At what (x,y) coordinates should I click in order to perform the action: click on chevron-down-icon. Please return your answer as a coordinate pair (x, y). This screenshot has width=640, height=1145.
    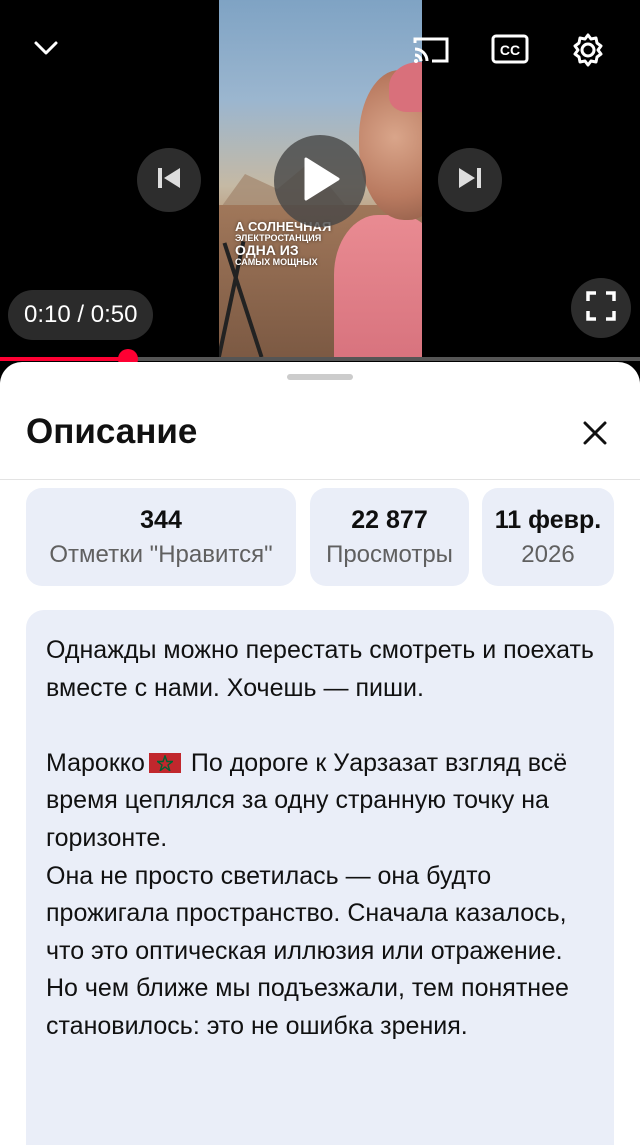
    Looking at the image, I should click on (46, 48).